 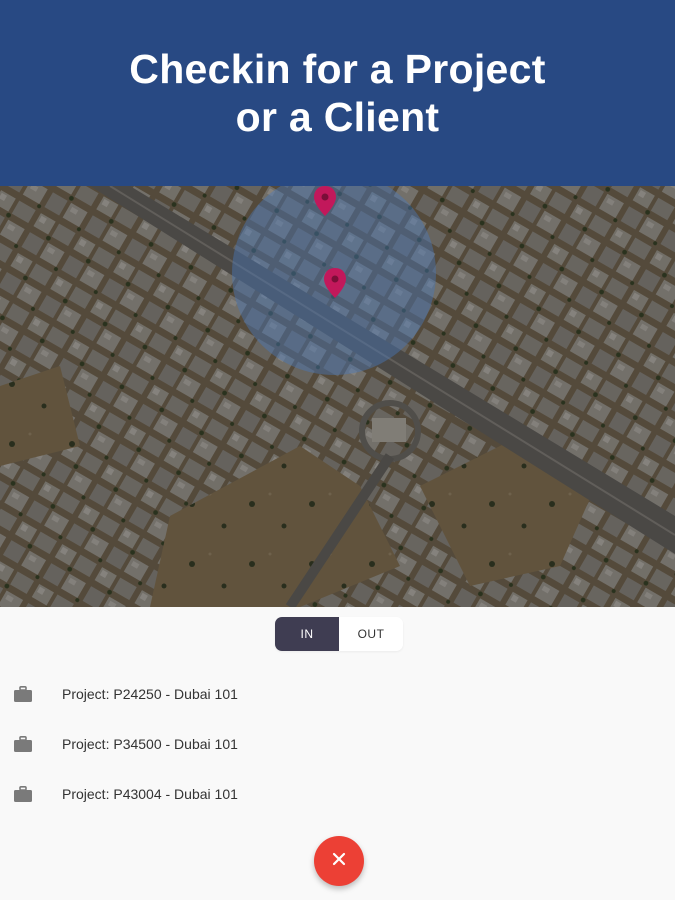 What do you see at coordinates (150, 744) in the screenshot?
I see `project-label: Project: P34500 - Dubai 101` at bounding box center [150, 744].